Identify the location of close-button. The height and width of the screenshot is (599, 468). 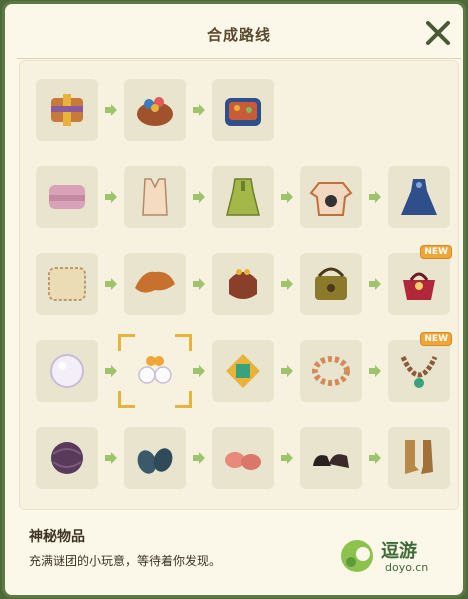
(438, 33).